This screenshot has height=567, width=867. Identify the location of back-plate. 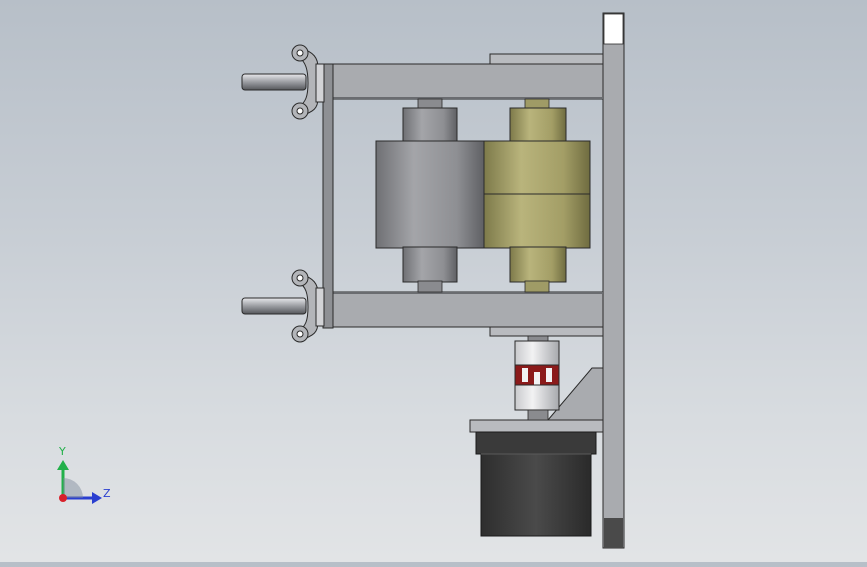
(613, 280).